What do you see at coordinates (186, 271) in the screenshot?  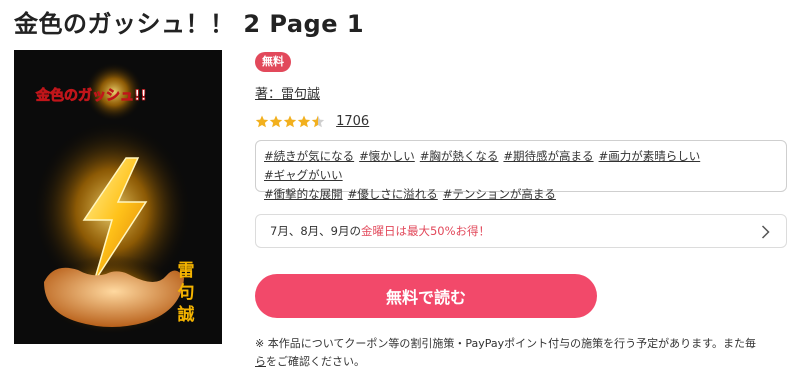 I see `cover-author-char-1: 雷` at bounding box center [186, 271].